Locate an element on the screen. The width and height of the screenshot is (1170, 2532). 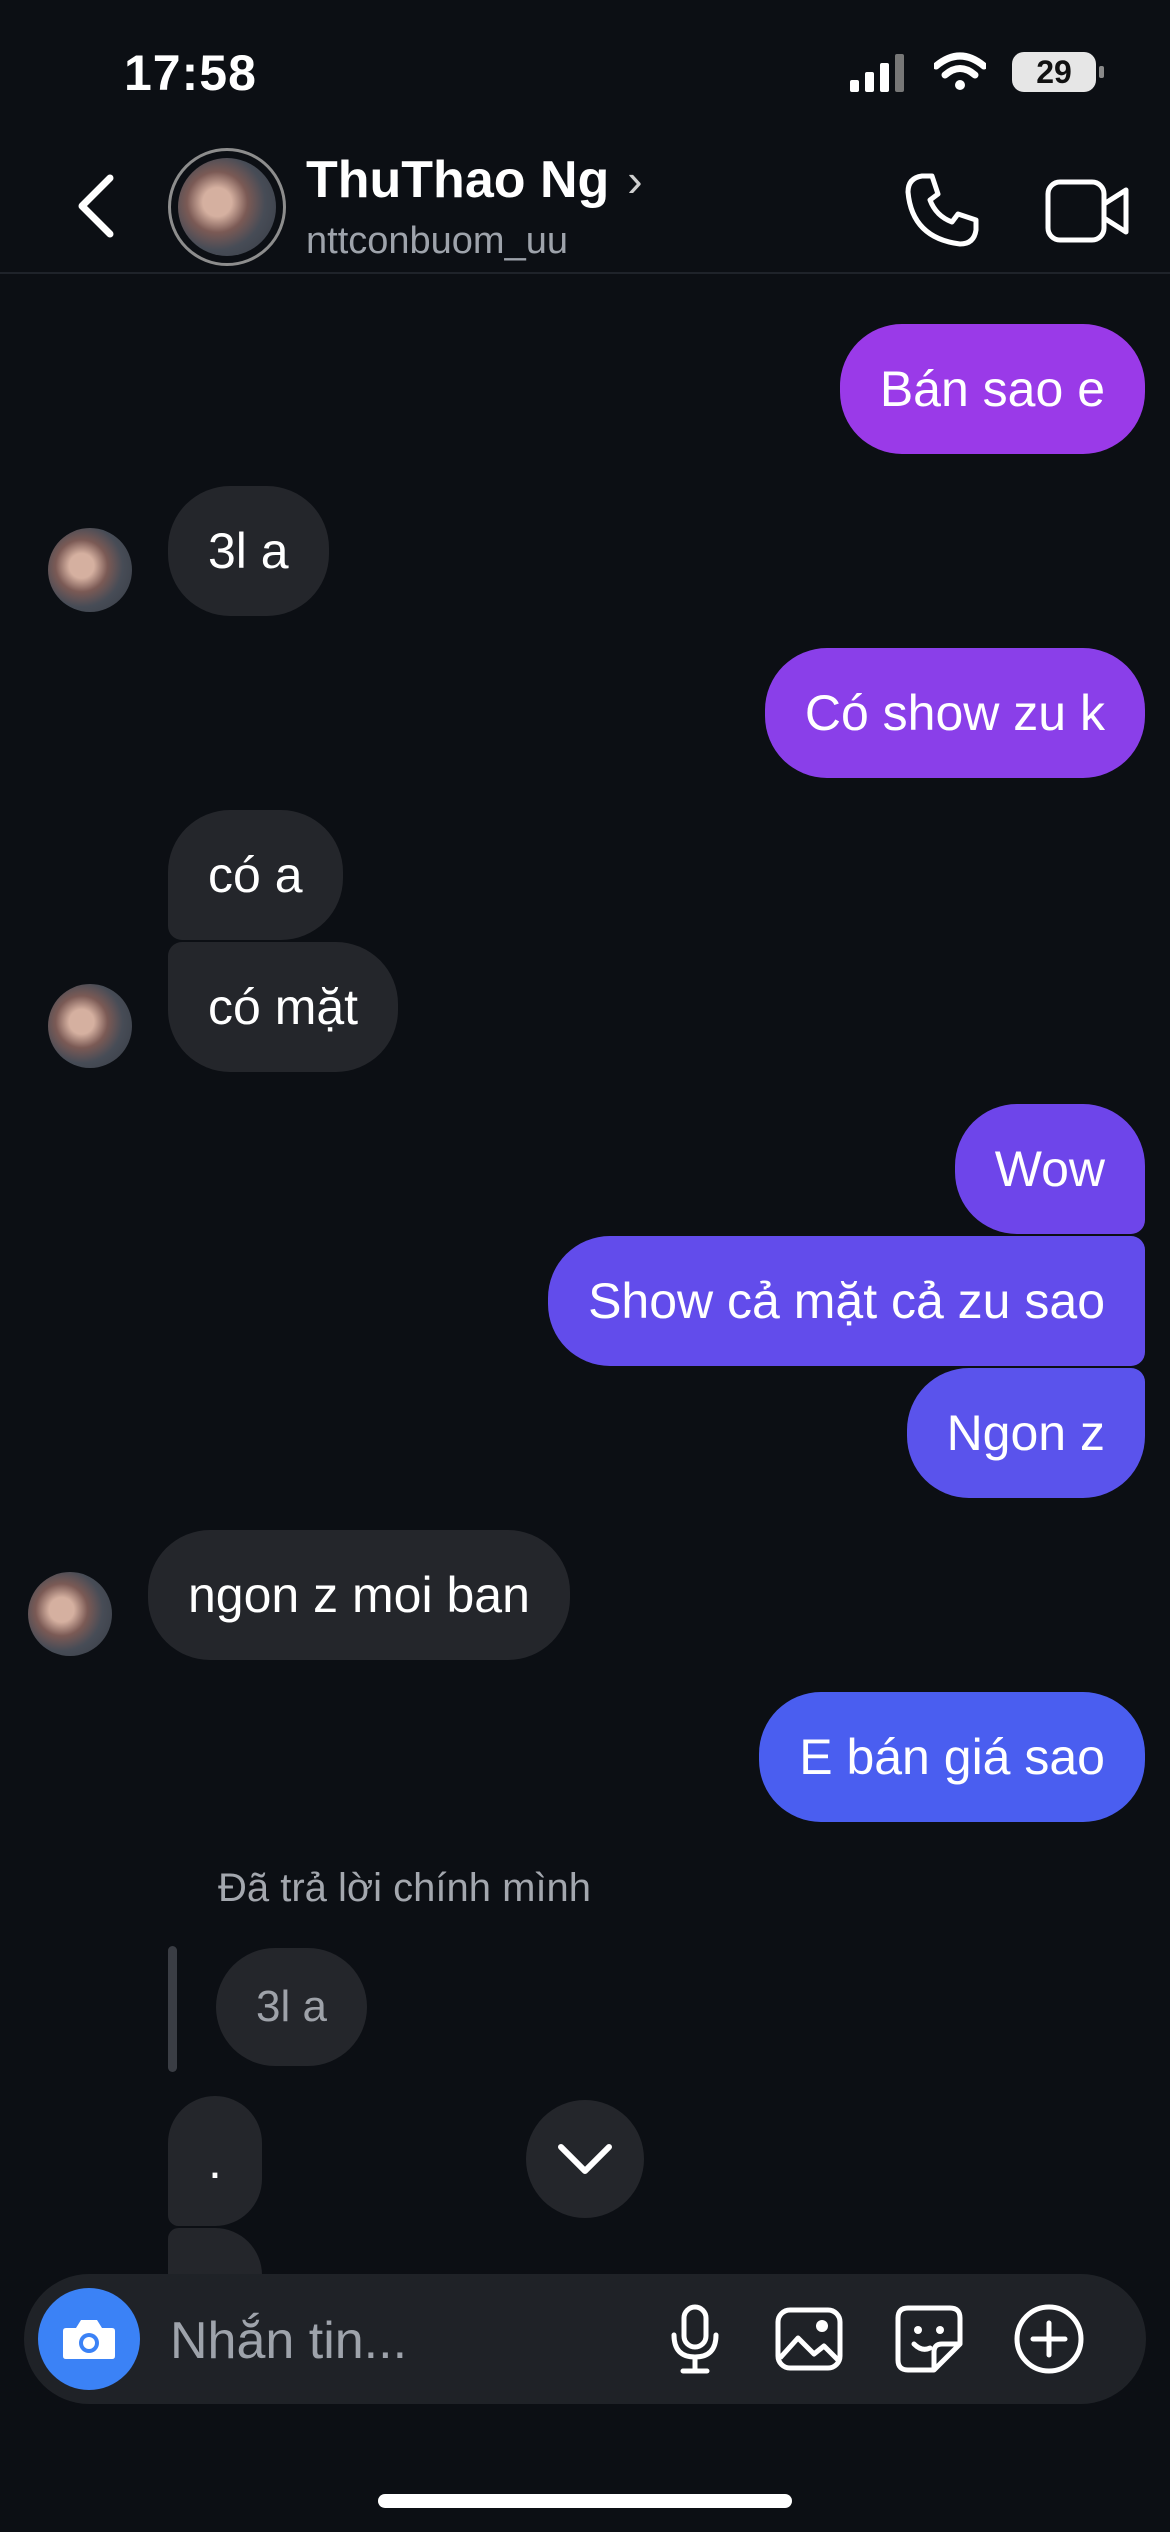
message-outgoing: Ngon z is located at coordinates (1025, 1433).